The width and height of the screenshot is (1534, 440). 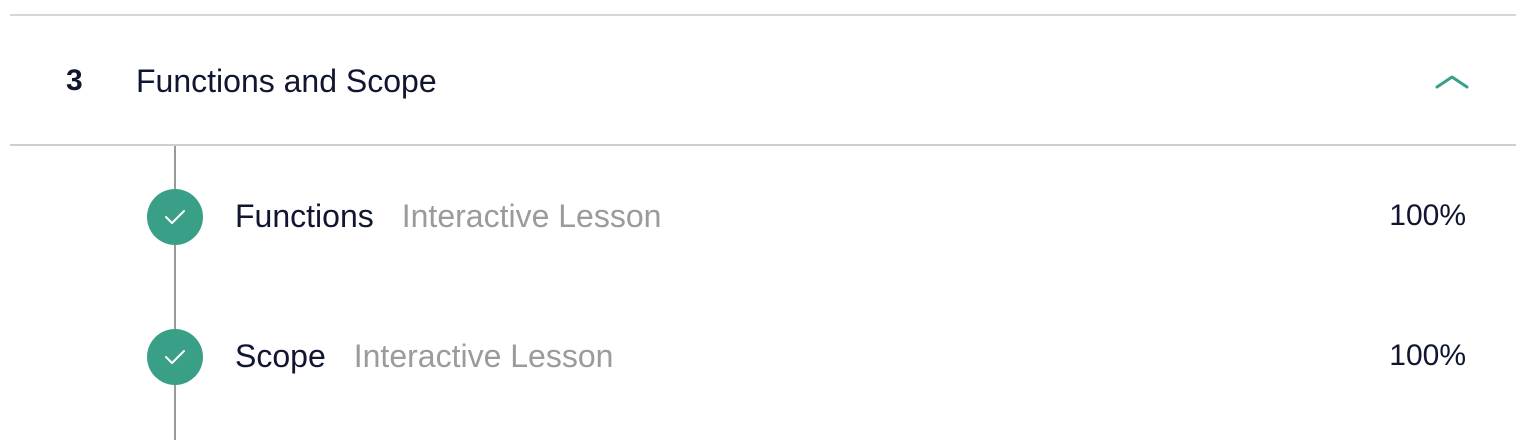 I want to click on lesson-title: Scope Interactive Lesson, so click(x=424, y=356).